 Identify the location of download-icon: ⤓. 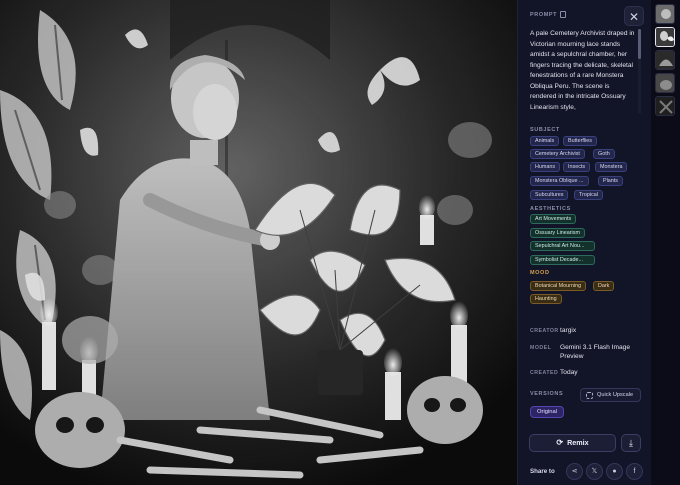
(631, 443).